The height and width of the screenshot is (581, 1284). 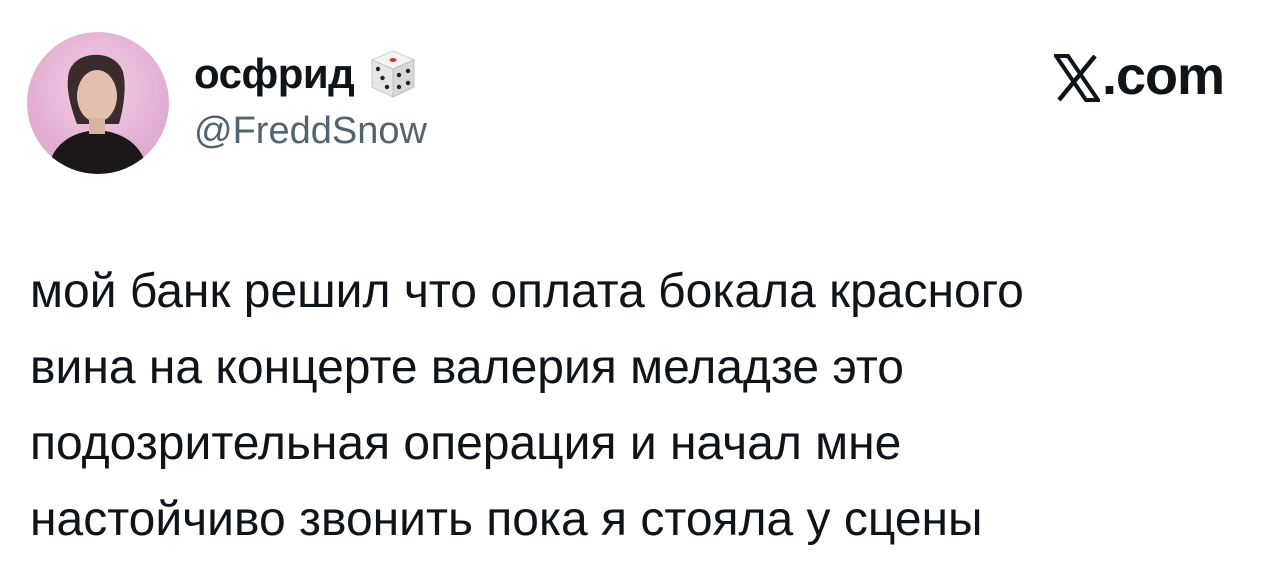 What do you see at coordinates (1163, 76) in the screenshot?
I see `brand-domain: .com` at bounding box center [1163, 76].